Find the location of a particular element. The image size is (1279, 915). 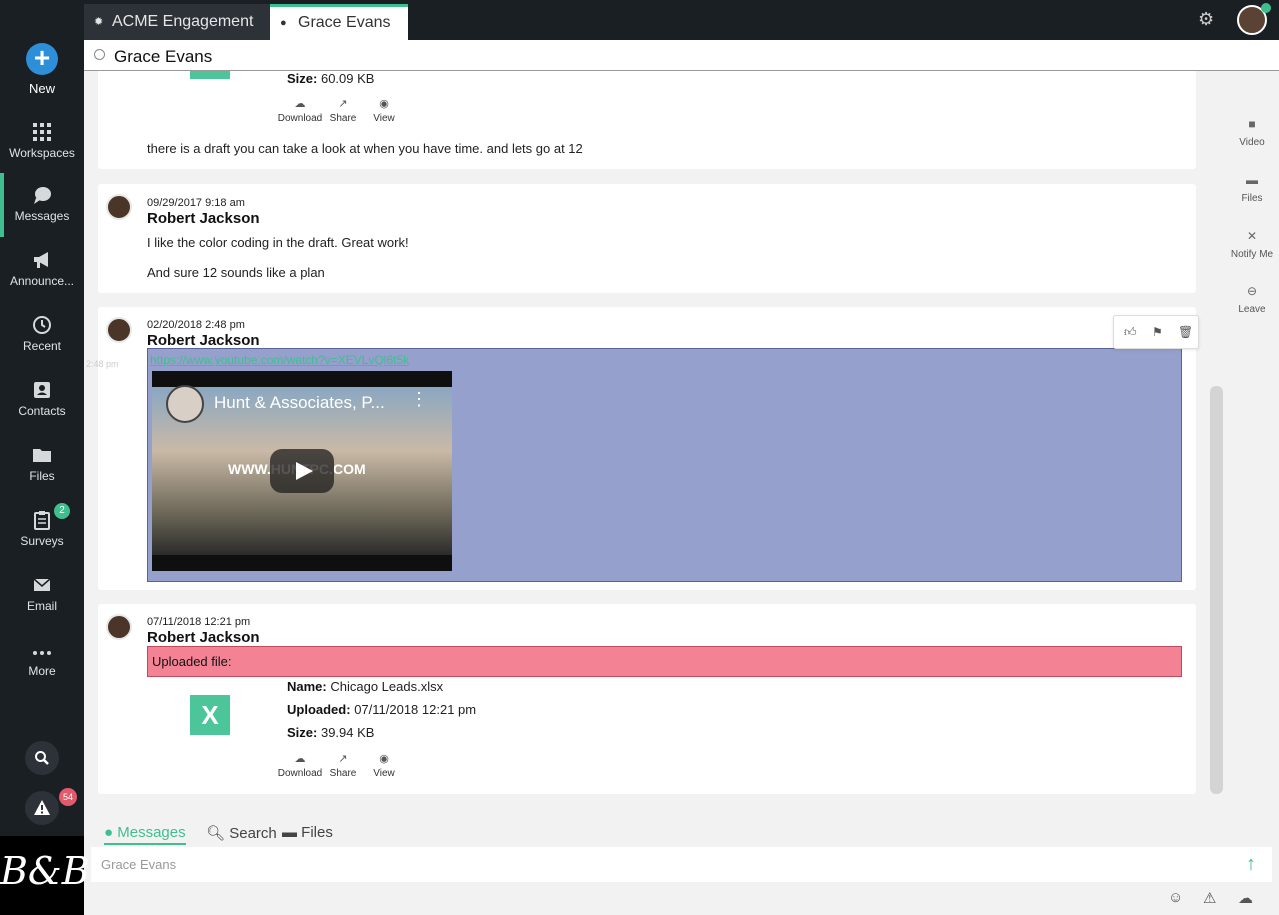

new-label: New is located at coordinates (41, 88).